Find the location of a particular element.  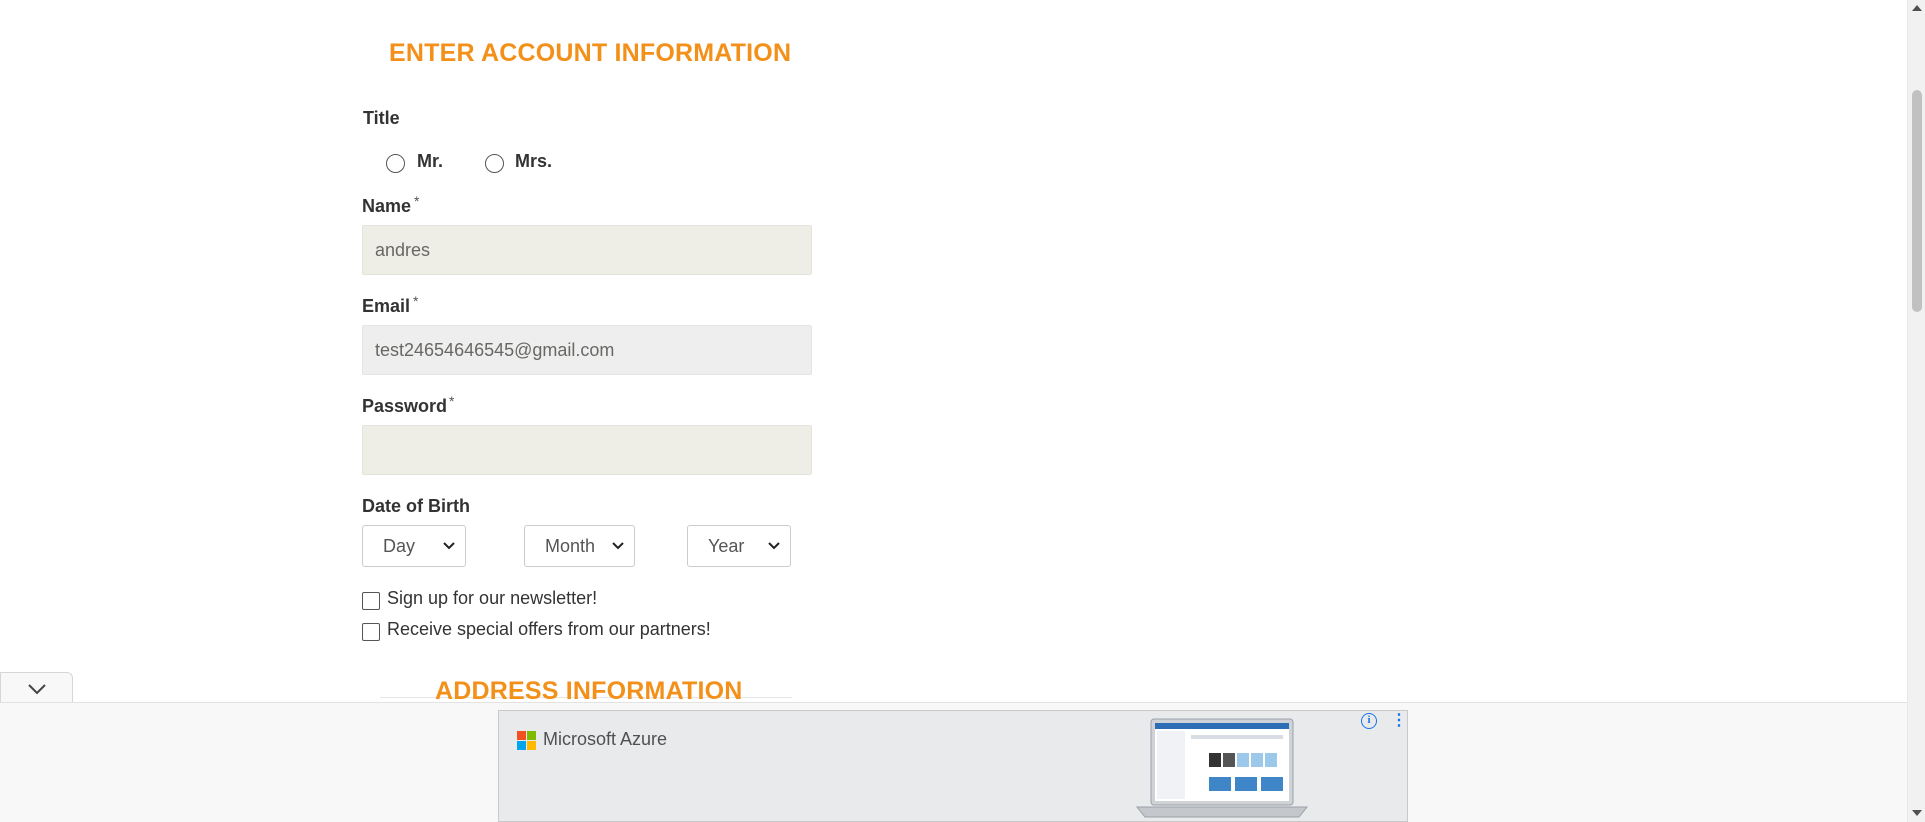

newsletter-checkbox is located at coordinates (371, 601).